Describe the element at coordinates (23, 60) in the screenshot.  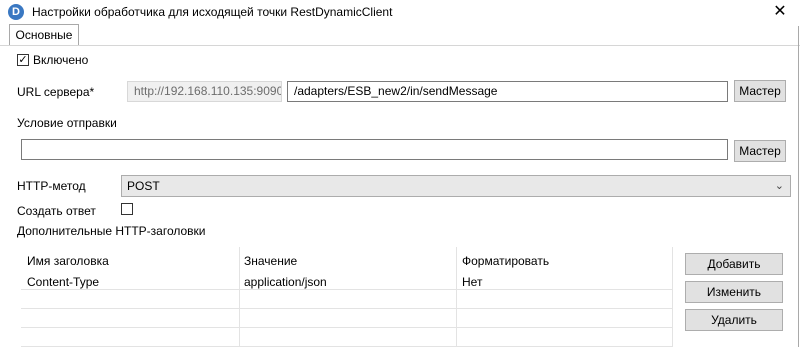
I see `enabled-checkbox: ✓` at that location.